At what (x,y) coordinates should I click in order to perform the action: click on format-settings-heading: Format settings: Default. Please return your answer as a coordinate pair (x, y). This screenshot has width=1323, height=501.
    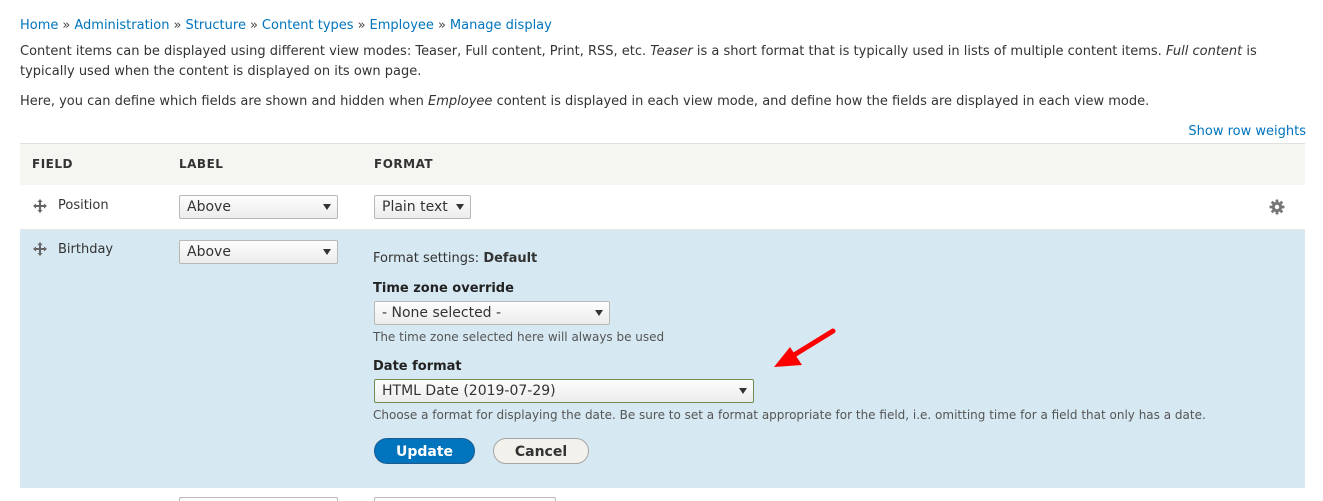
    Looking at the image, I should click on (455, 258).